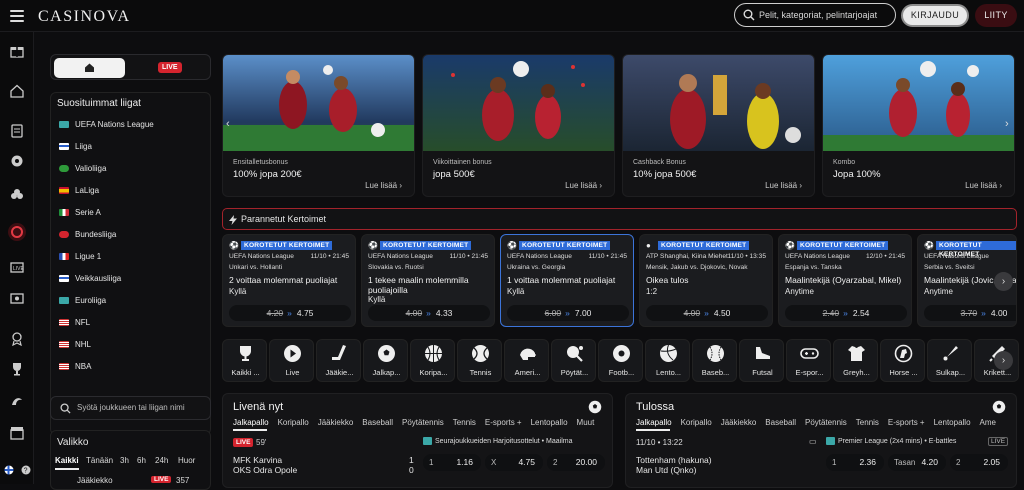  Describe the element at coordinates (855, 462) in the screenshot. I see `odds-button-home: 1 2.36` at that location.